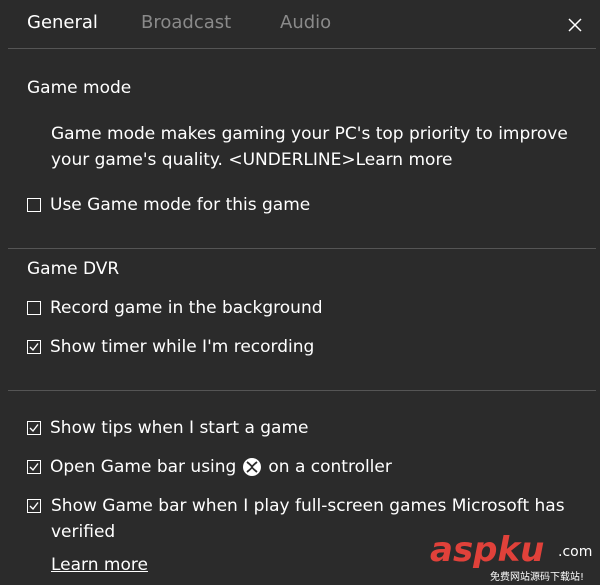 The height and width of the screenshot is (585, 600). I want to click on use-game-mode-checkbox: Use Game mode for this game, so click(168, 205).